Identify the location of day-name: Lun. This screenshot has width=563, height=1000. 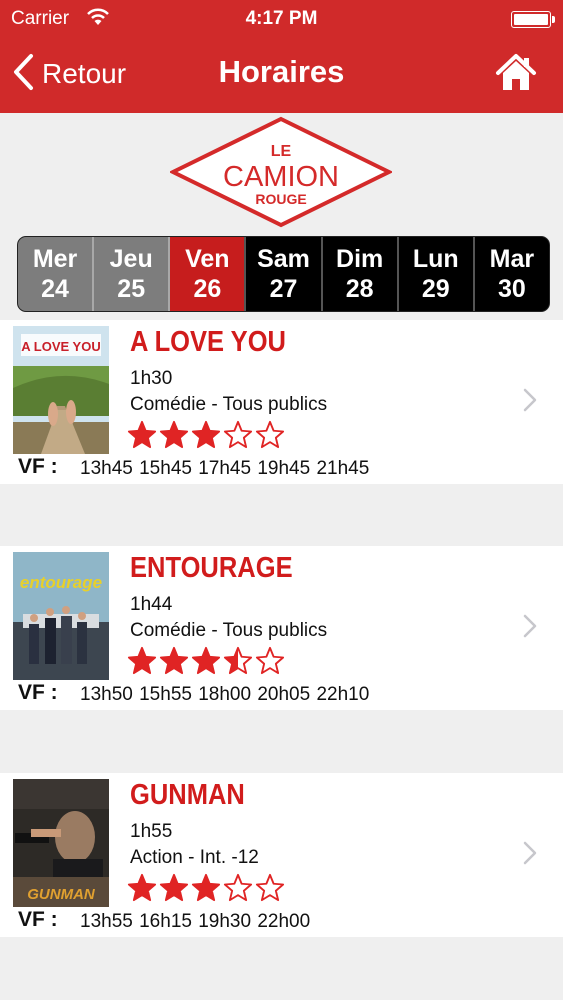
(435, 259).